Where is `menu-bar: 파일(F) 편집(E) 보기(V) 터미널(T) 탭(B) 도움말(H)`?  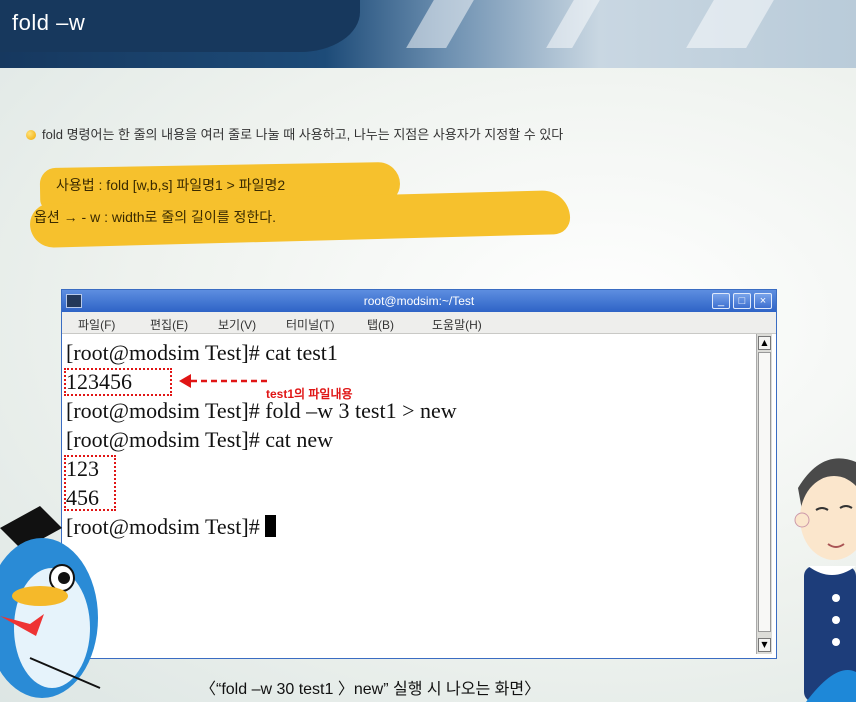 menu-bar: 파일(F) 편집(E) 보기(V) 터미널(T) 탭(B) 도움말(H) is located at coordinates (419, 323).